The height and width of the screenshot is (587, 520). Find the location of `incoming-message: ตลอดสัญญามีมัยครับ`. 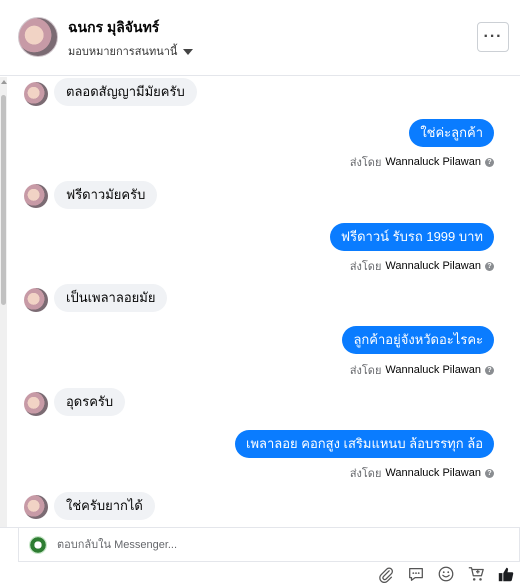

incoming-message: ตลอดสัญญามีมัยครับ is located at coordinates (125, 92).